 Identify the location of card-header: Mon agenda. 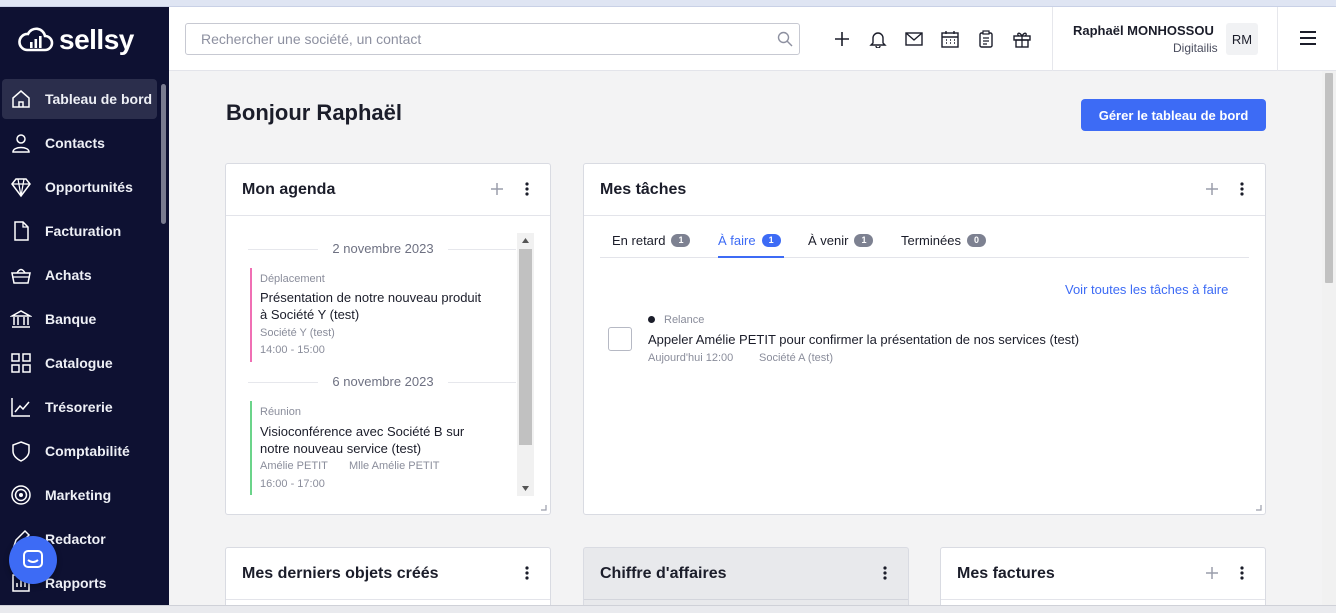
(388, 190).